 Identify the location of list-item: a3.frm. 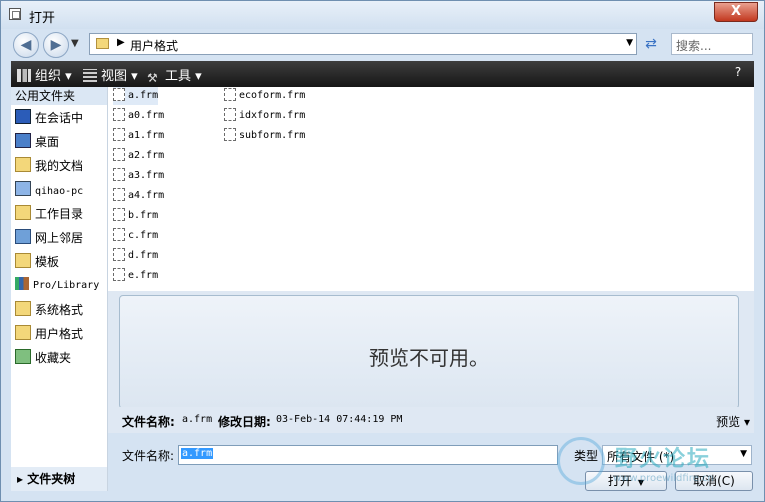
(138, 176).